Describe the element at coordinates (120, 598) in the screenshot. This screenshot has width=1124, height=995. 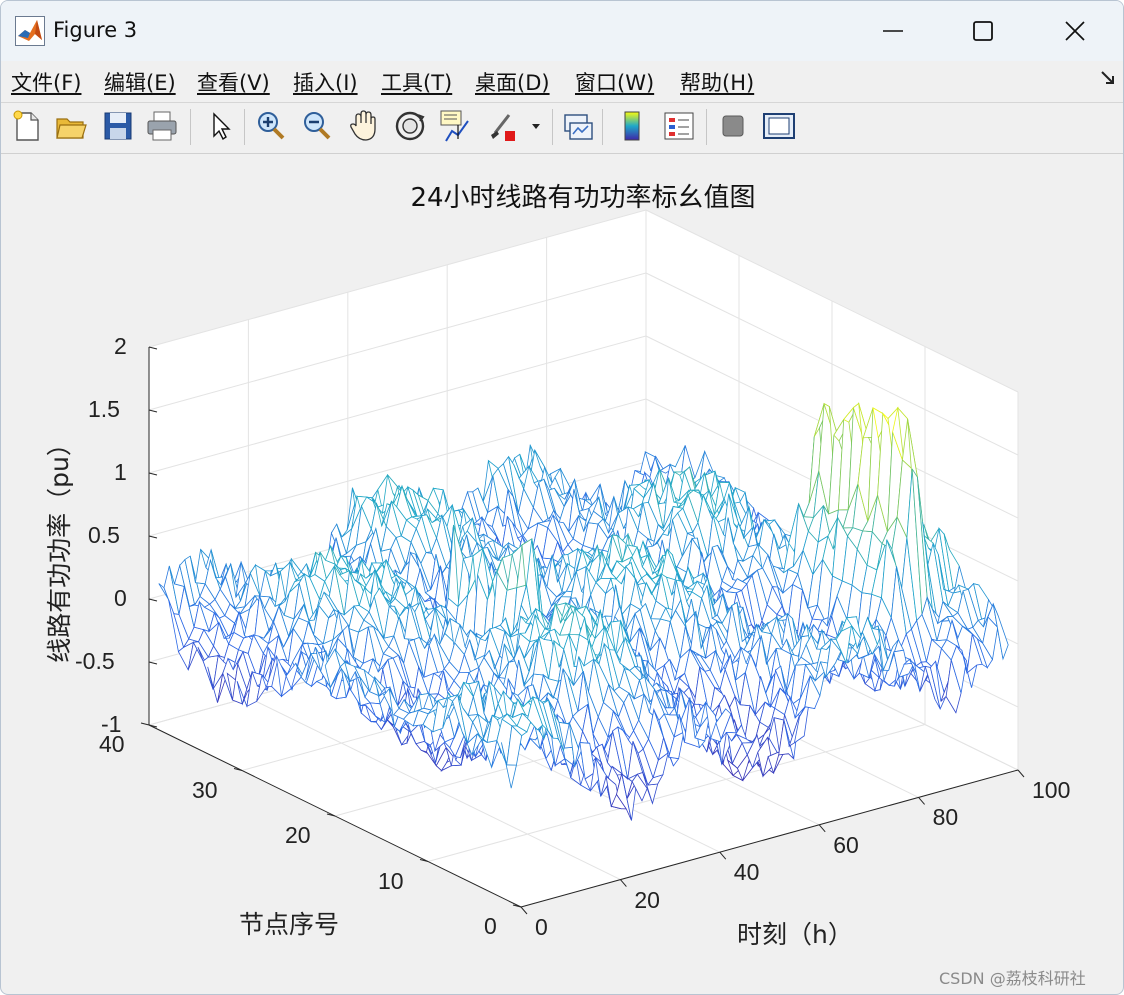
I see `z-tick-label: 0` at that location.